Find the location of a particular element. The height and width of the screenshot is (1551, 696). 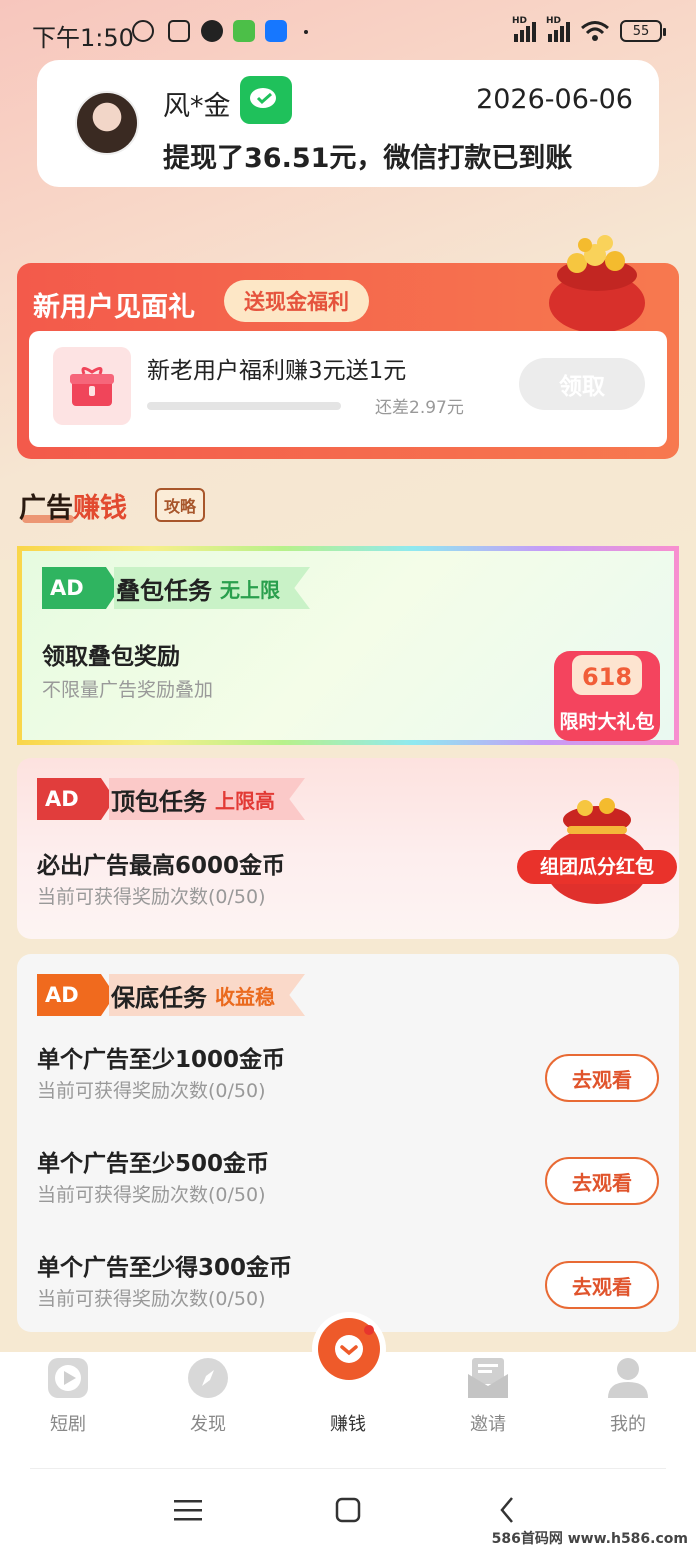

stack-task-card: AD 叠包任务 无上限 领取叠包奖励 不限量广告奖励叠加 618 限时大礼包 is located at coordinates (348, 645).